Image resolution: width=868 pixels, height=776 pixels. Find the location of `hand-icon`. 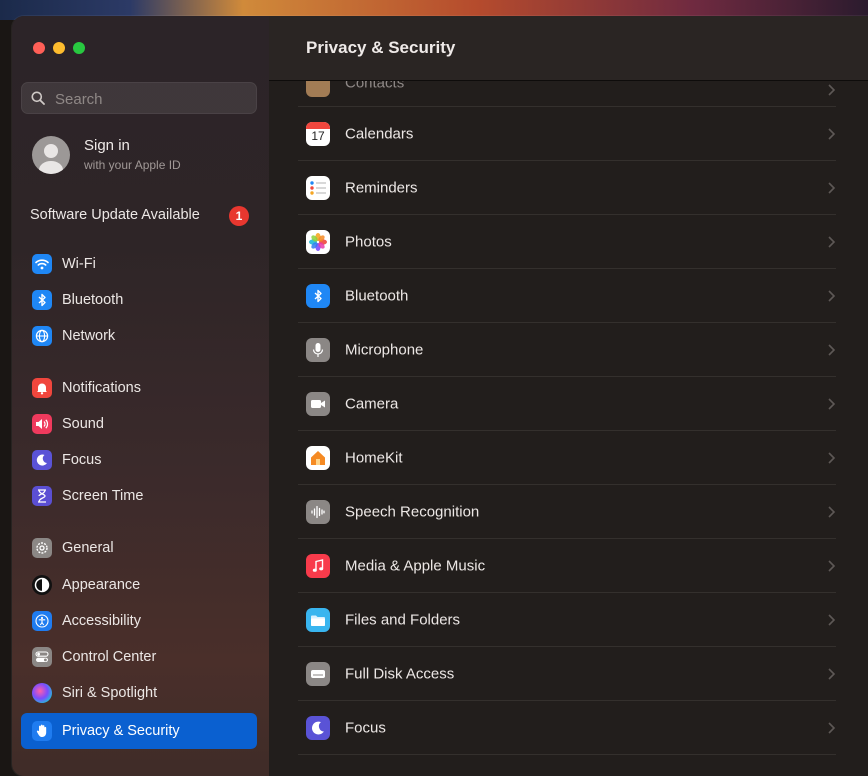

hand-icon is located at coordinates (42, 731).